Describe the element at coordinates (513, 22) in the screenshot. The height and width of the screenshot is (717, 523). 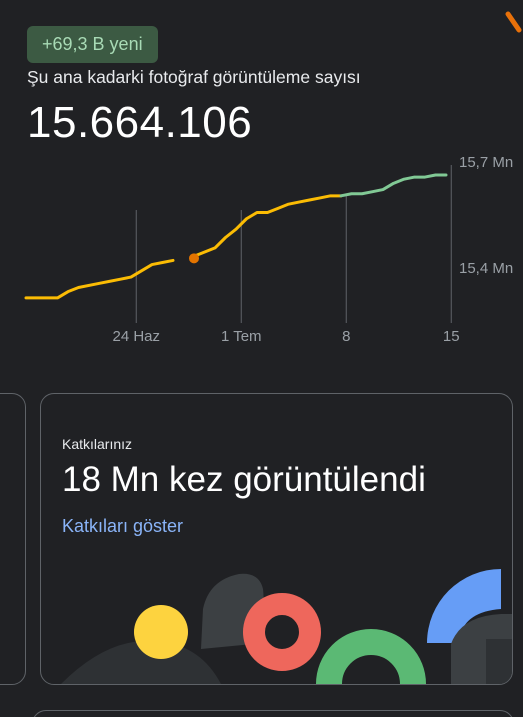
I see `corner-accent-icon` at that location.